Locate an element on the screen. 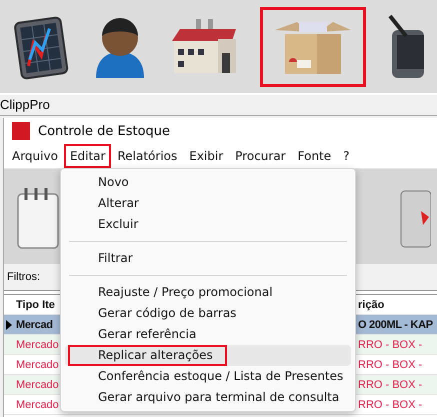 Image resolution: width=437 pixels, height=417 pixels. menu-title: Editar is located at coordinates (88, 156).